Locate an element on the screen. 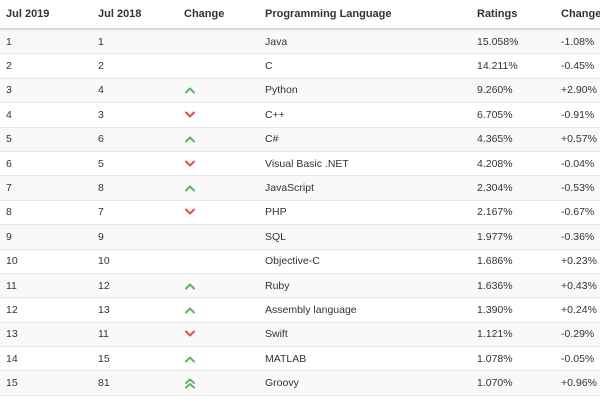 The image size is (600, 400). rank-current: 14 is located at coordinates (49, 359).